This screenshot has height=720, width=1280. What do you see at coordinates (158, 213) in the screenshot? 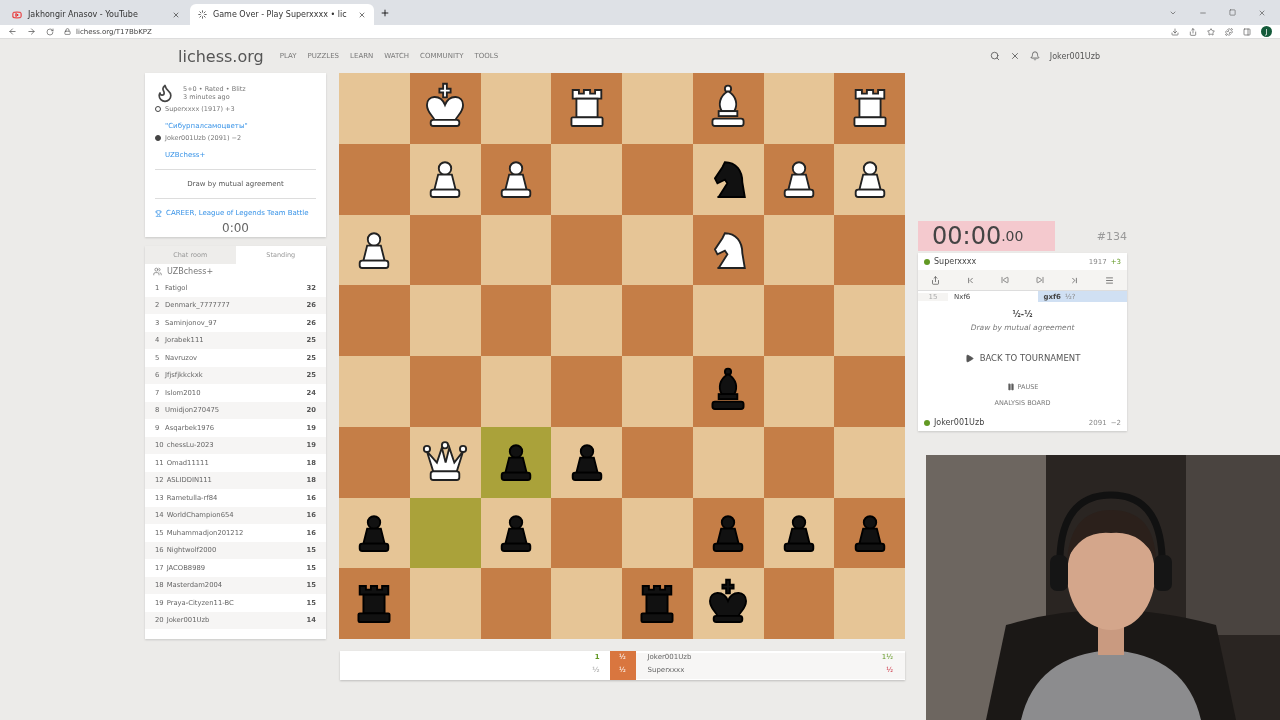
I see `trophy-icon` at bounding box center [158, 213].